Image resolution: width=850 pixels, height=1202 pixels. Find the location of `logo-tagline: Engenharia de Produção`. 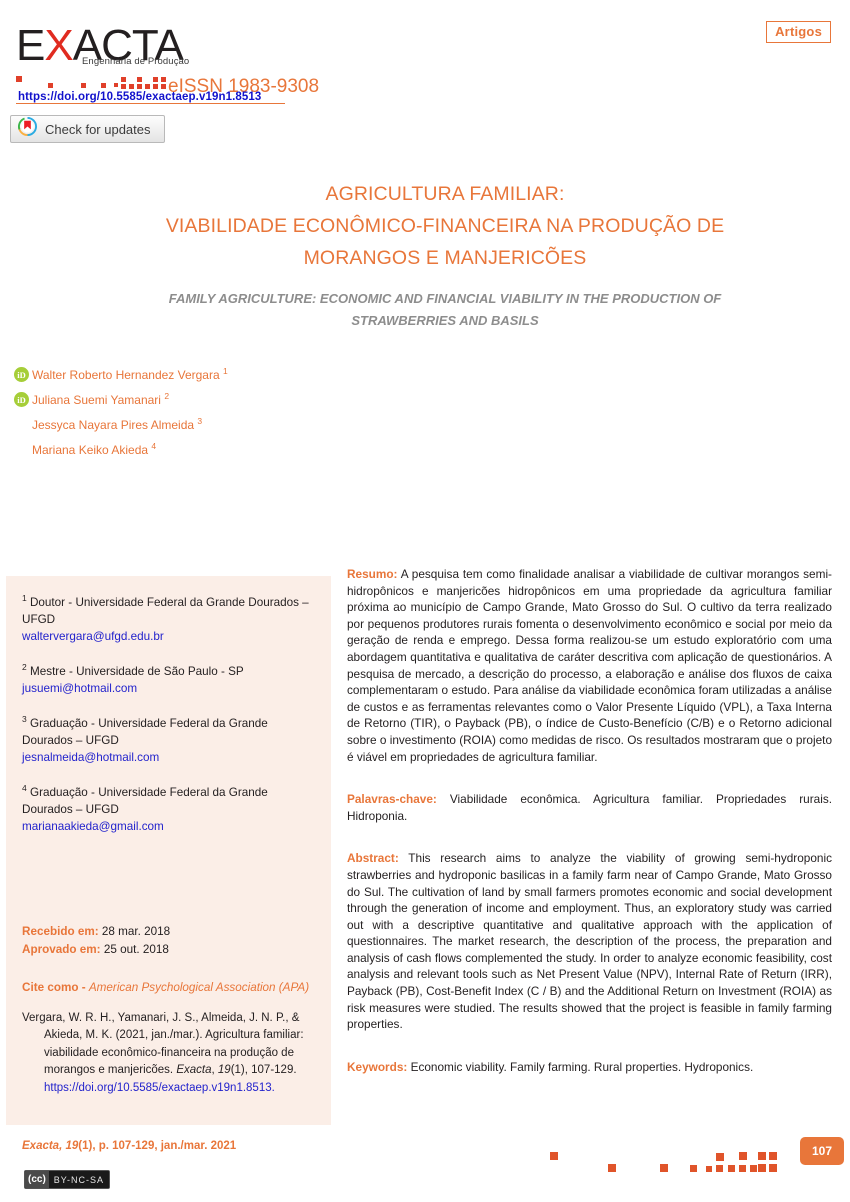

logo-tagline: Engenharia de Produção is located at coordinates (136, 61).